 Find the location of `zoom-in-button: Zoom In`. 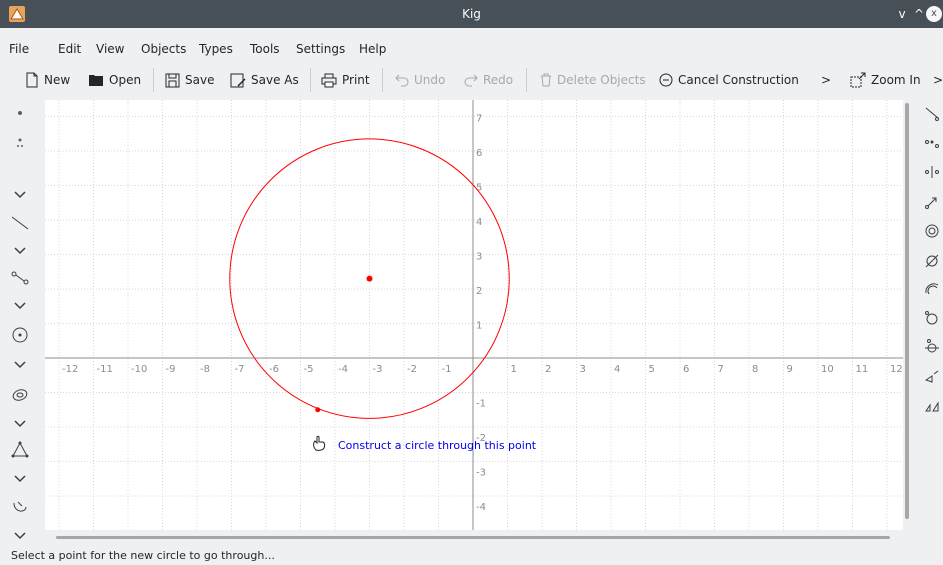

zoom-in-button: Zoom In is located at coordinates (885, 80).